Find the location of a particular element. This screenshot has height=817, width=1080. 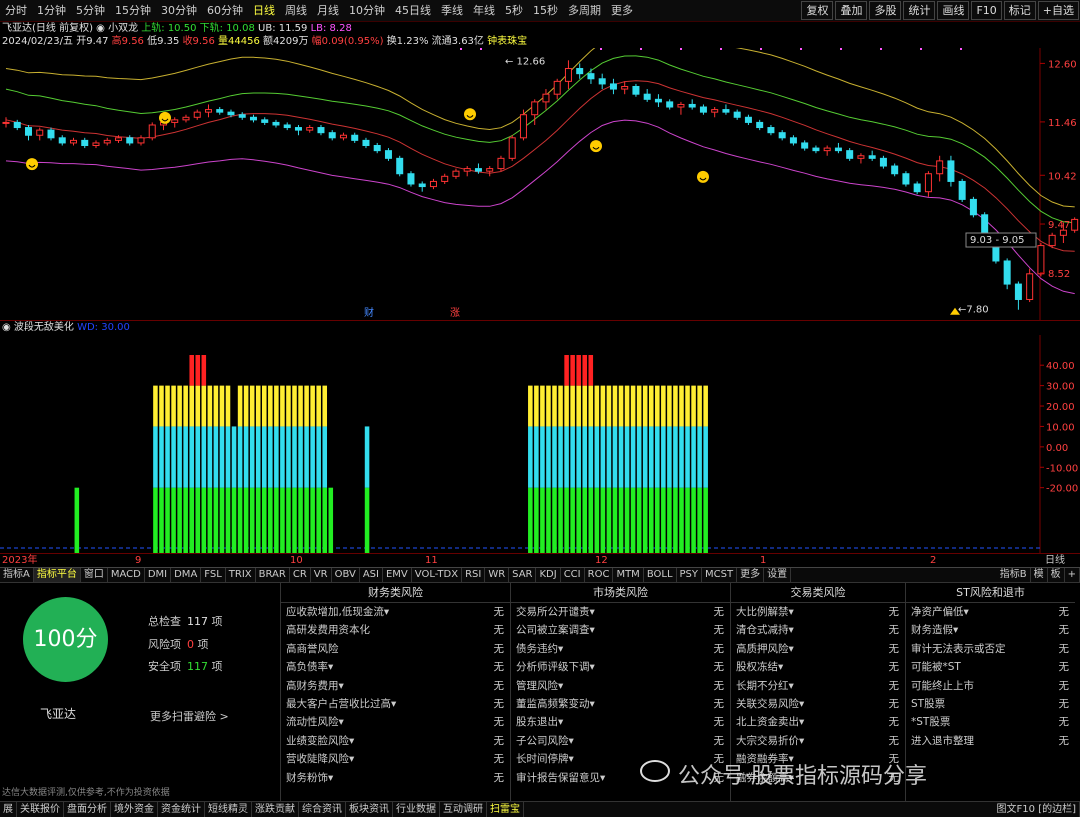

risk-item: 财务造假▾ 无 is located at coordinates (990, 630).